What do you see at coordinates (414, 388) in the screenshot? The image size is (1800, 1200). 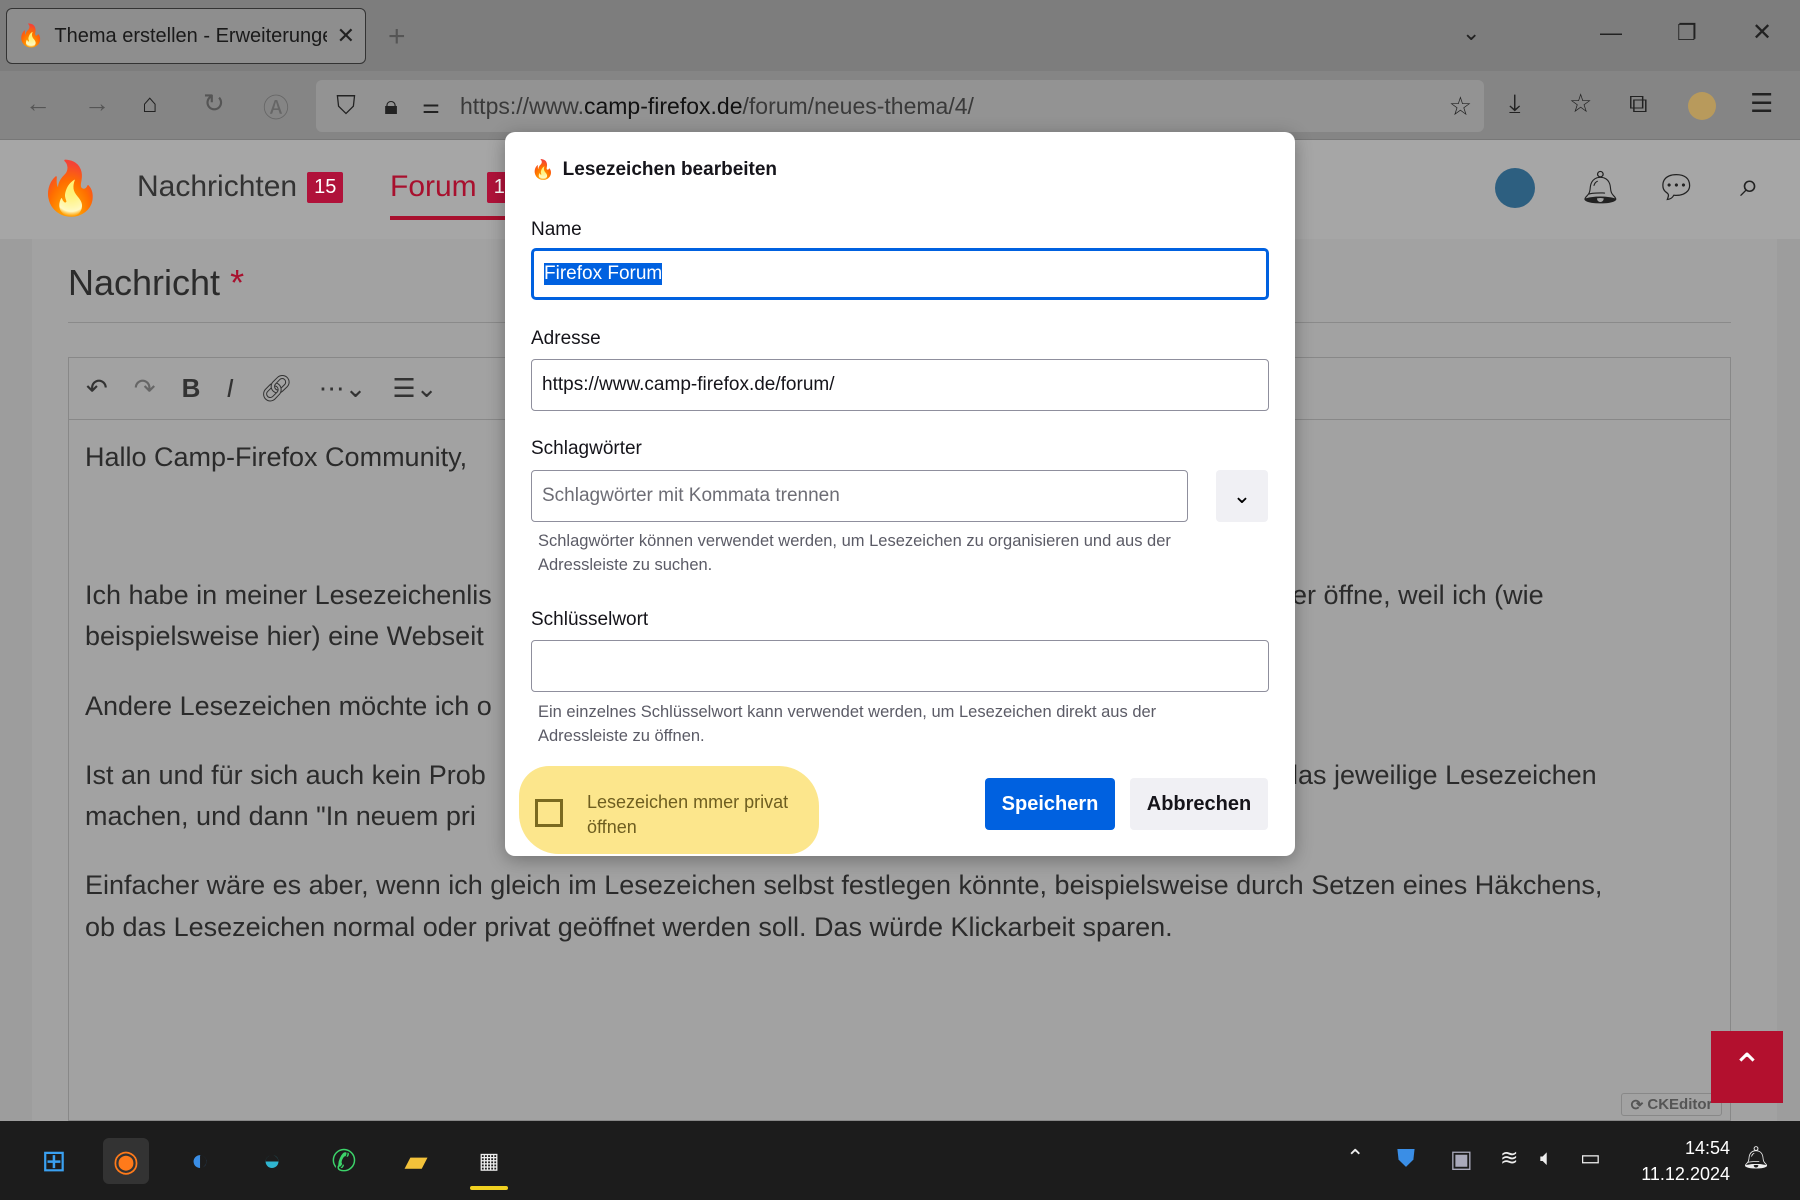 I see `list-icon: ☰⌄` at bounding box center [414, 388].